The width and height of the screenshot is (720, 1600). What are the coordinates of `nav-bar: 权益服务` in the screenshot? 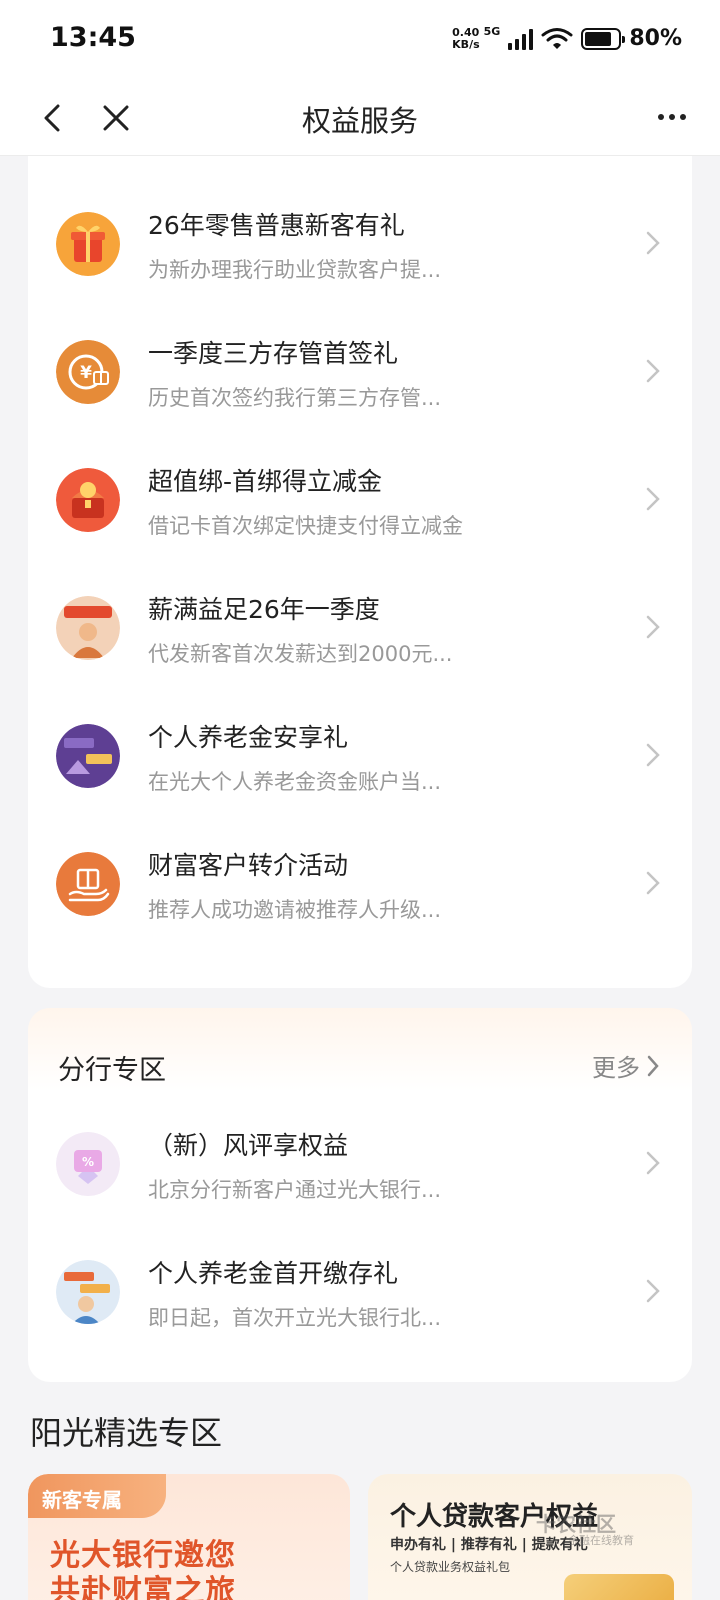 It's located at (360, 118).